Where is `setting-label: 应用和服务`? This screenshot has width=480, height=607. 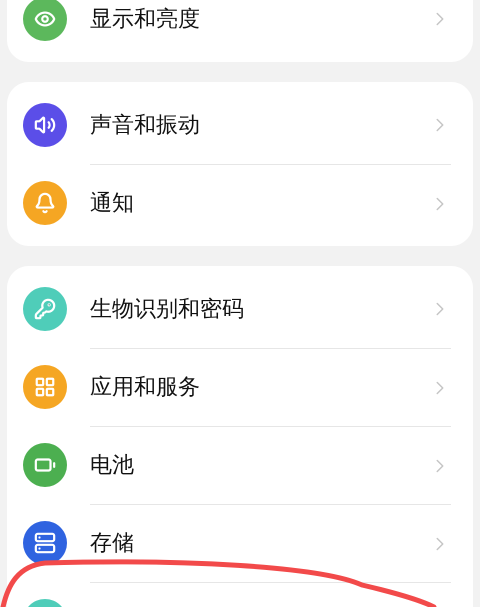 setting-label: 应用和服务 is located at coordinates (259, 387).